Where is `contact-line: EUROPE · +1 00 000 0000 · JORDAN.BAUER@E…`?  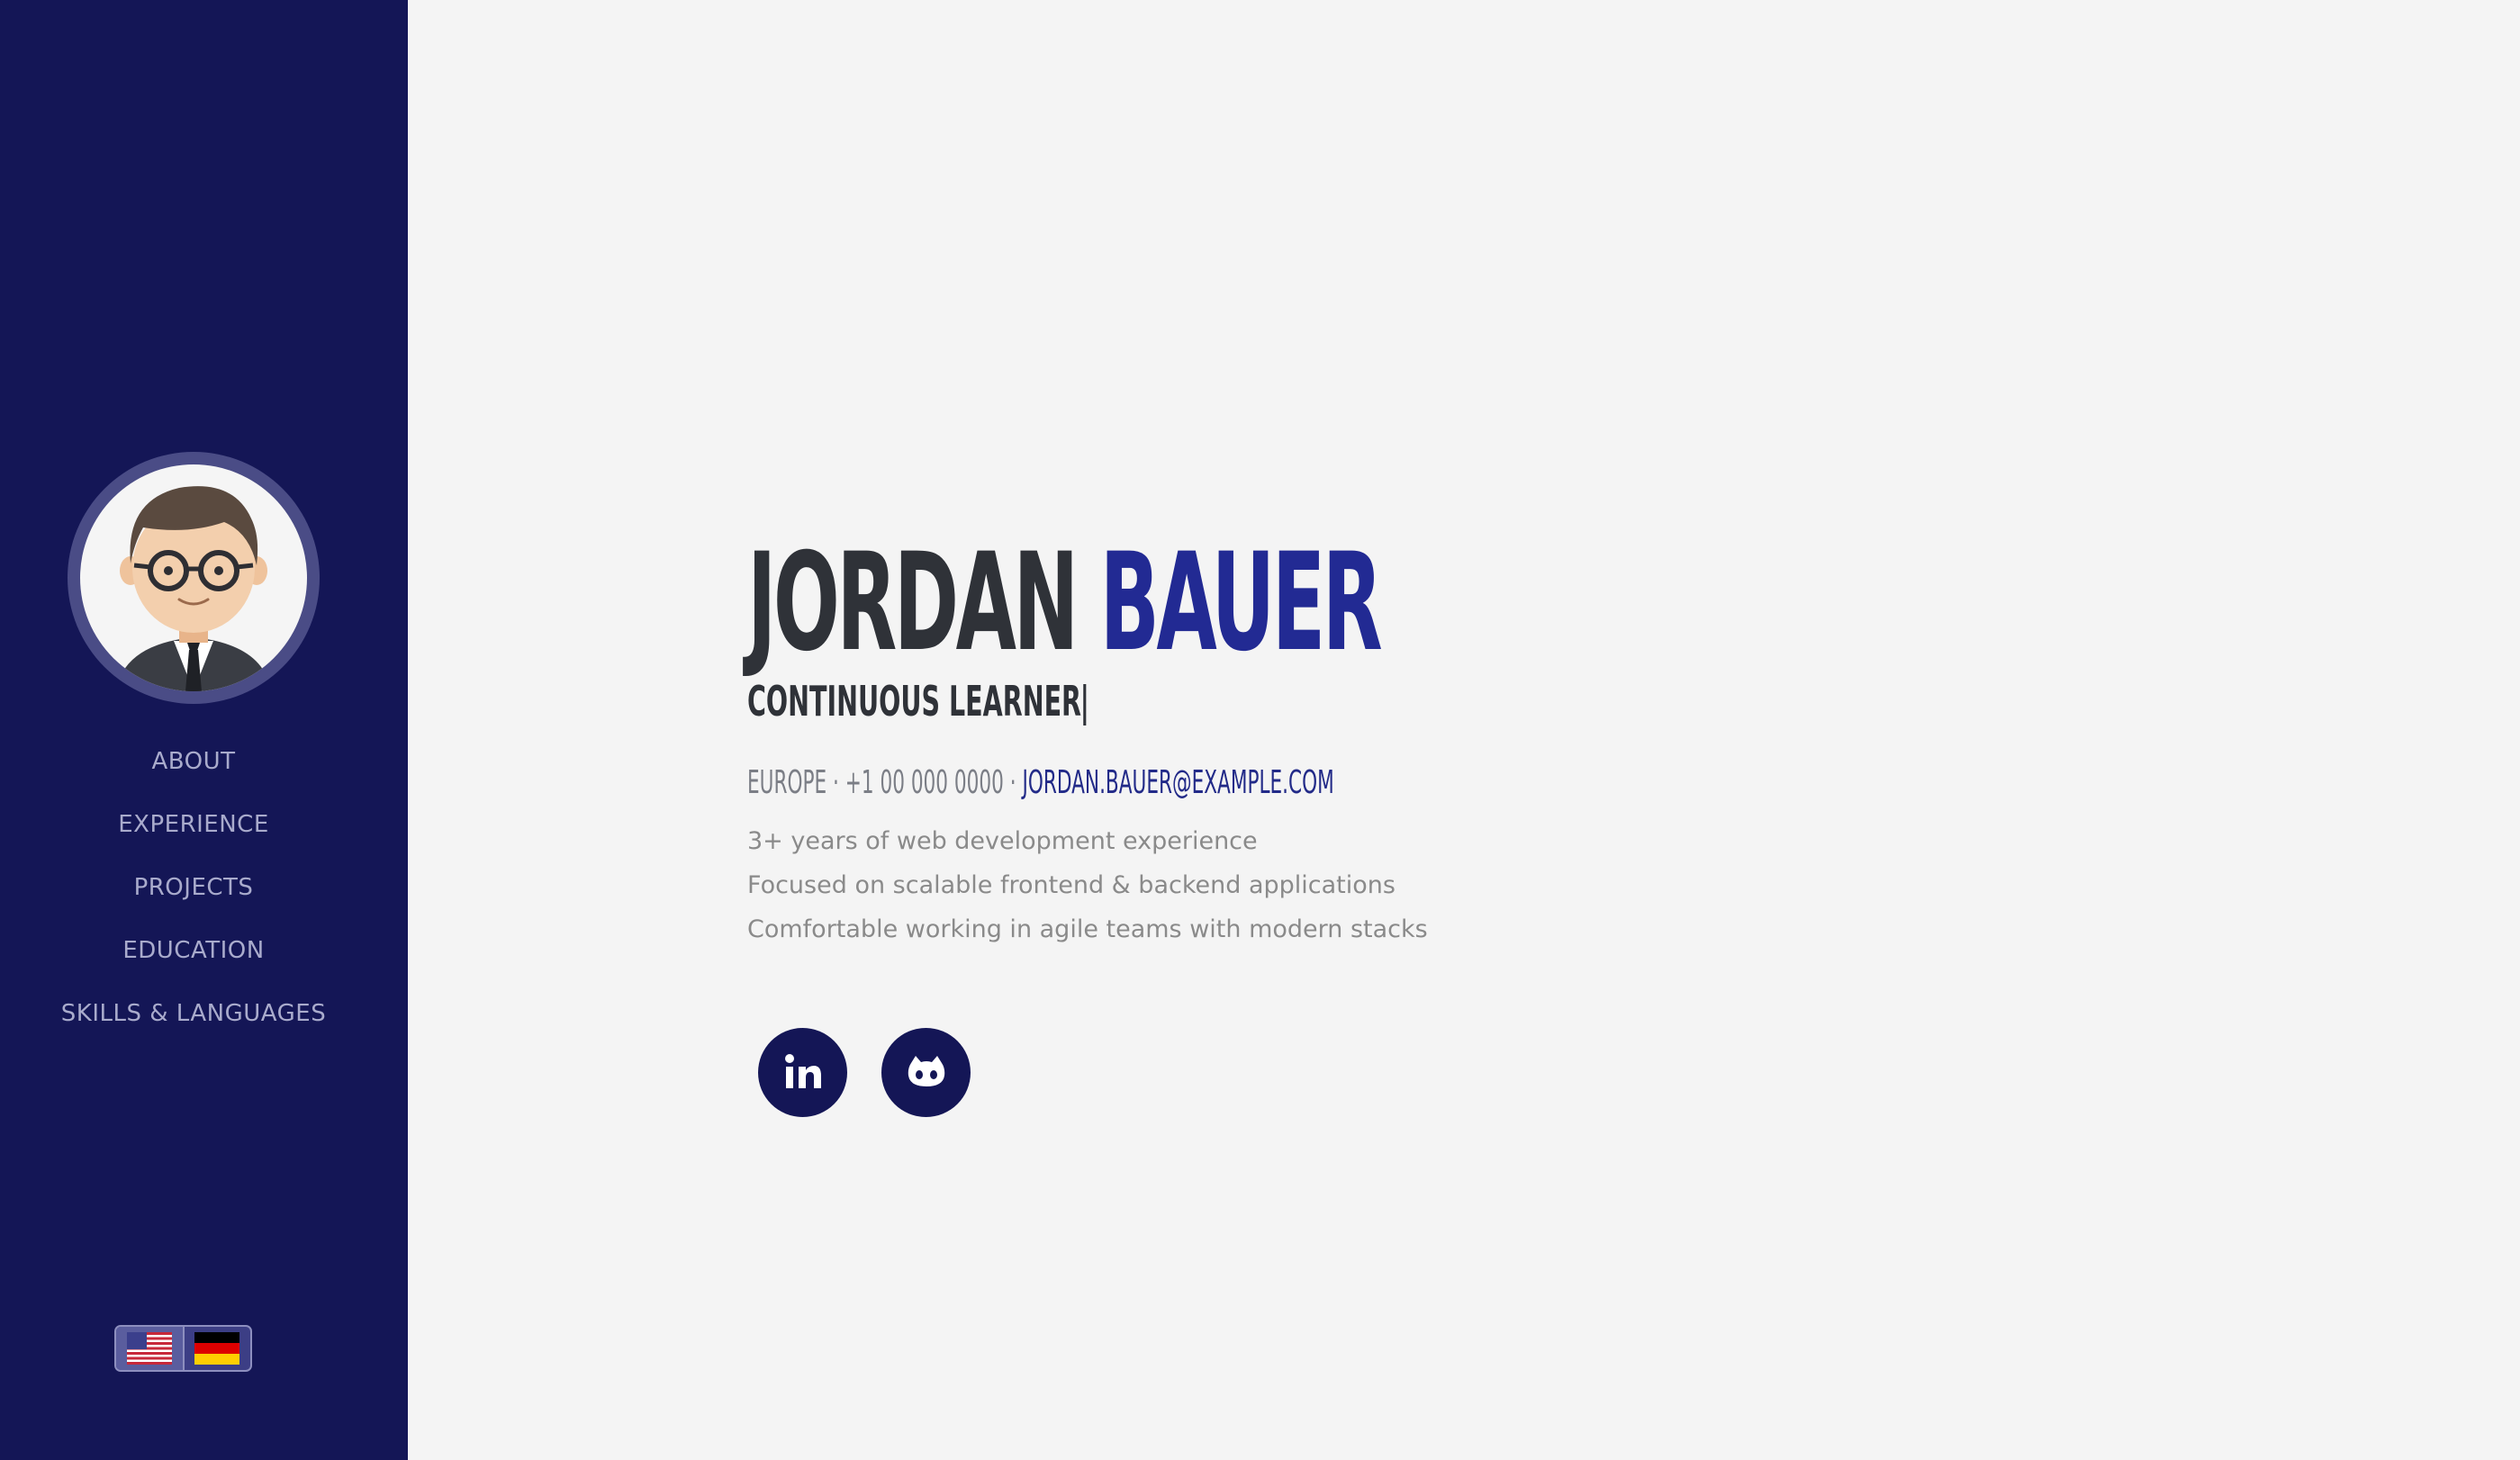
contact-line: EUROPE · +1 00 000 0000 · JORDAN.BAUER@E… is located at coordinates (1074, 784).